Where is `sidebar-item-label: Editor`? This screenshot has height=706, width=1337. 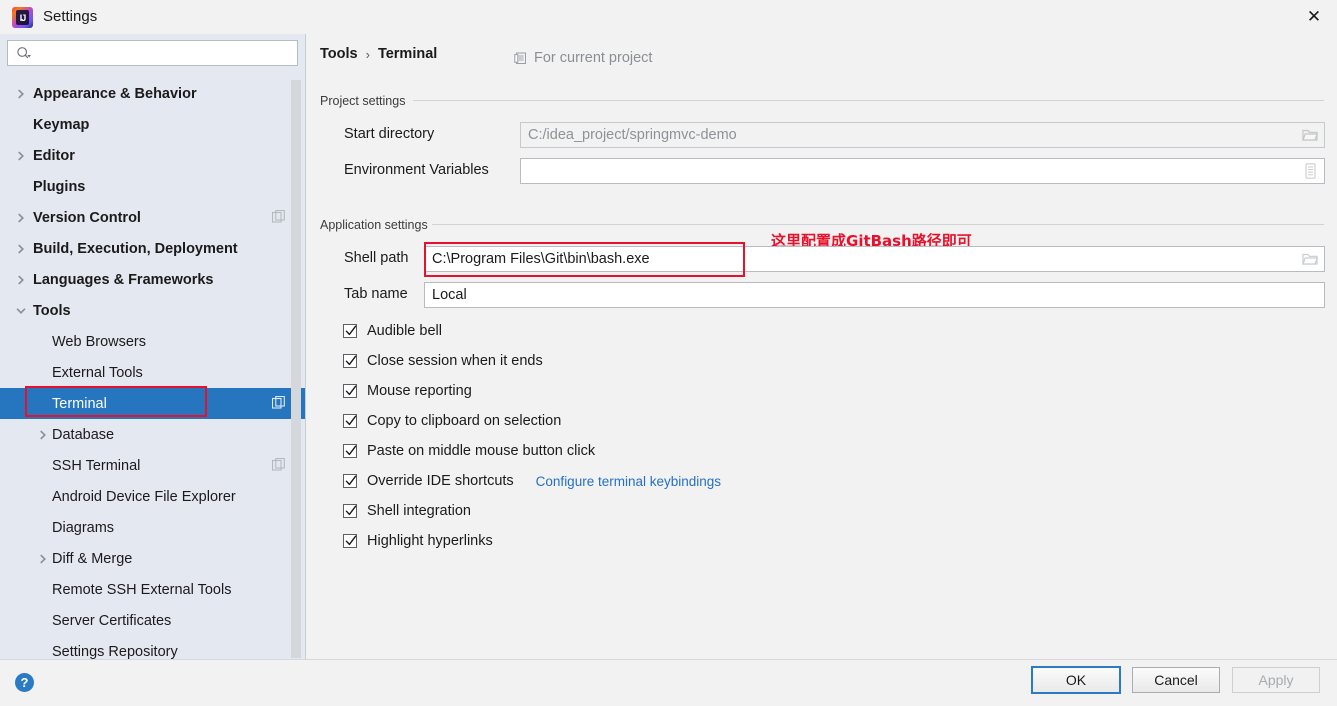
sidebar-item-label: Editor is located at coordinates (54, 155).